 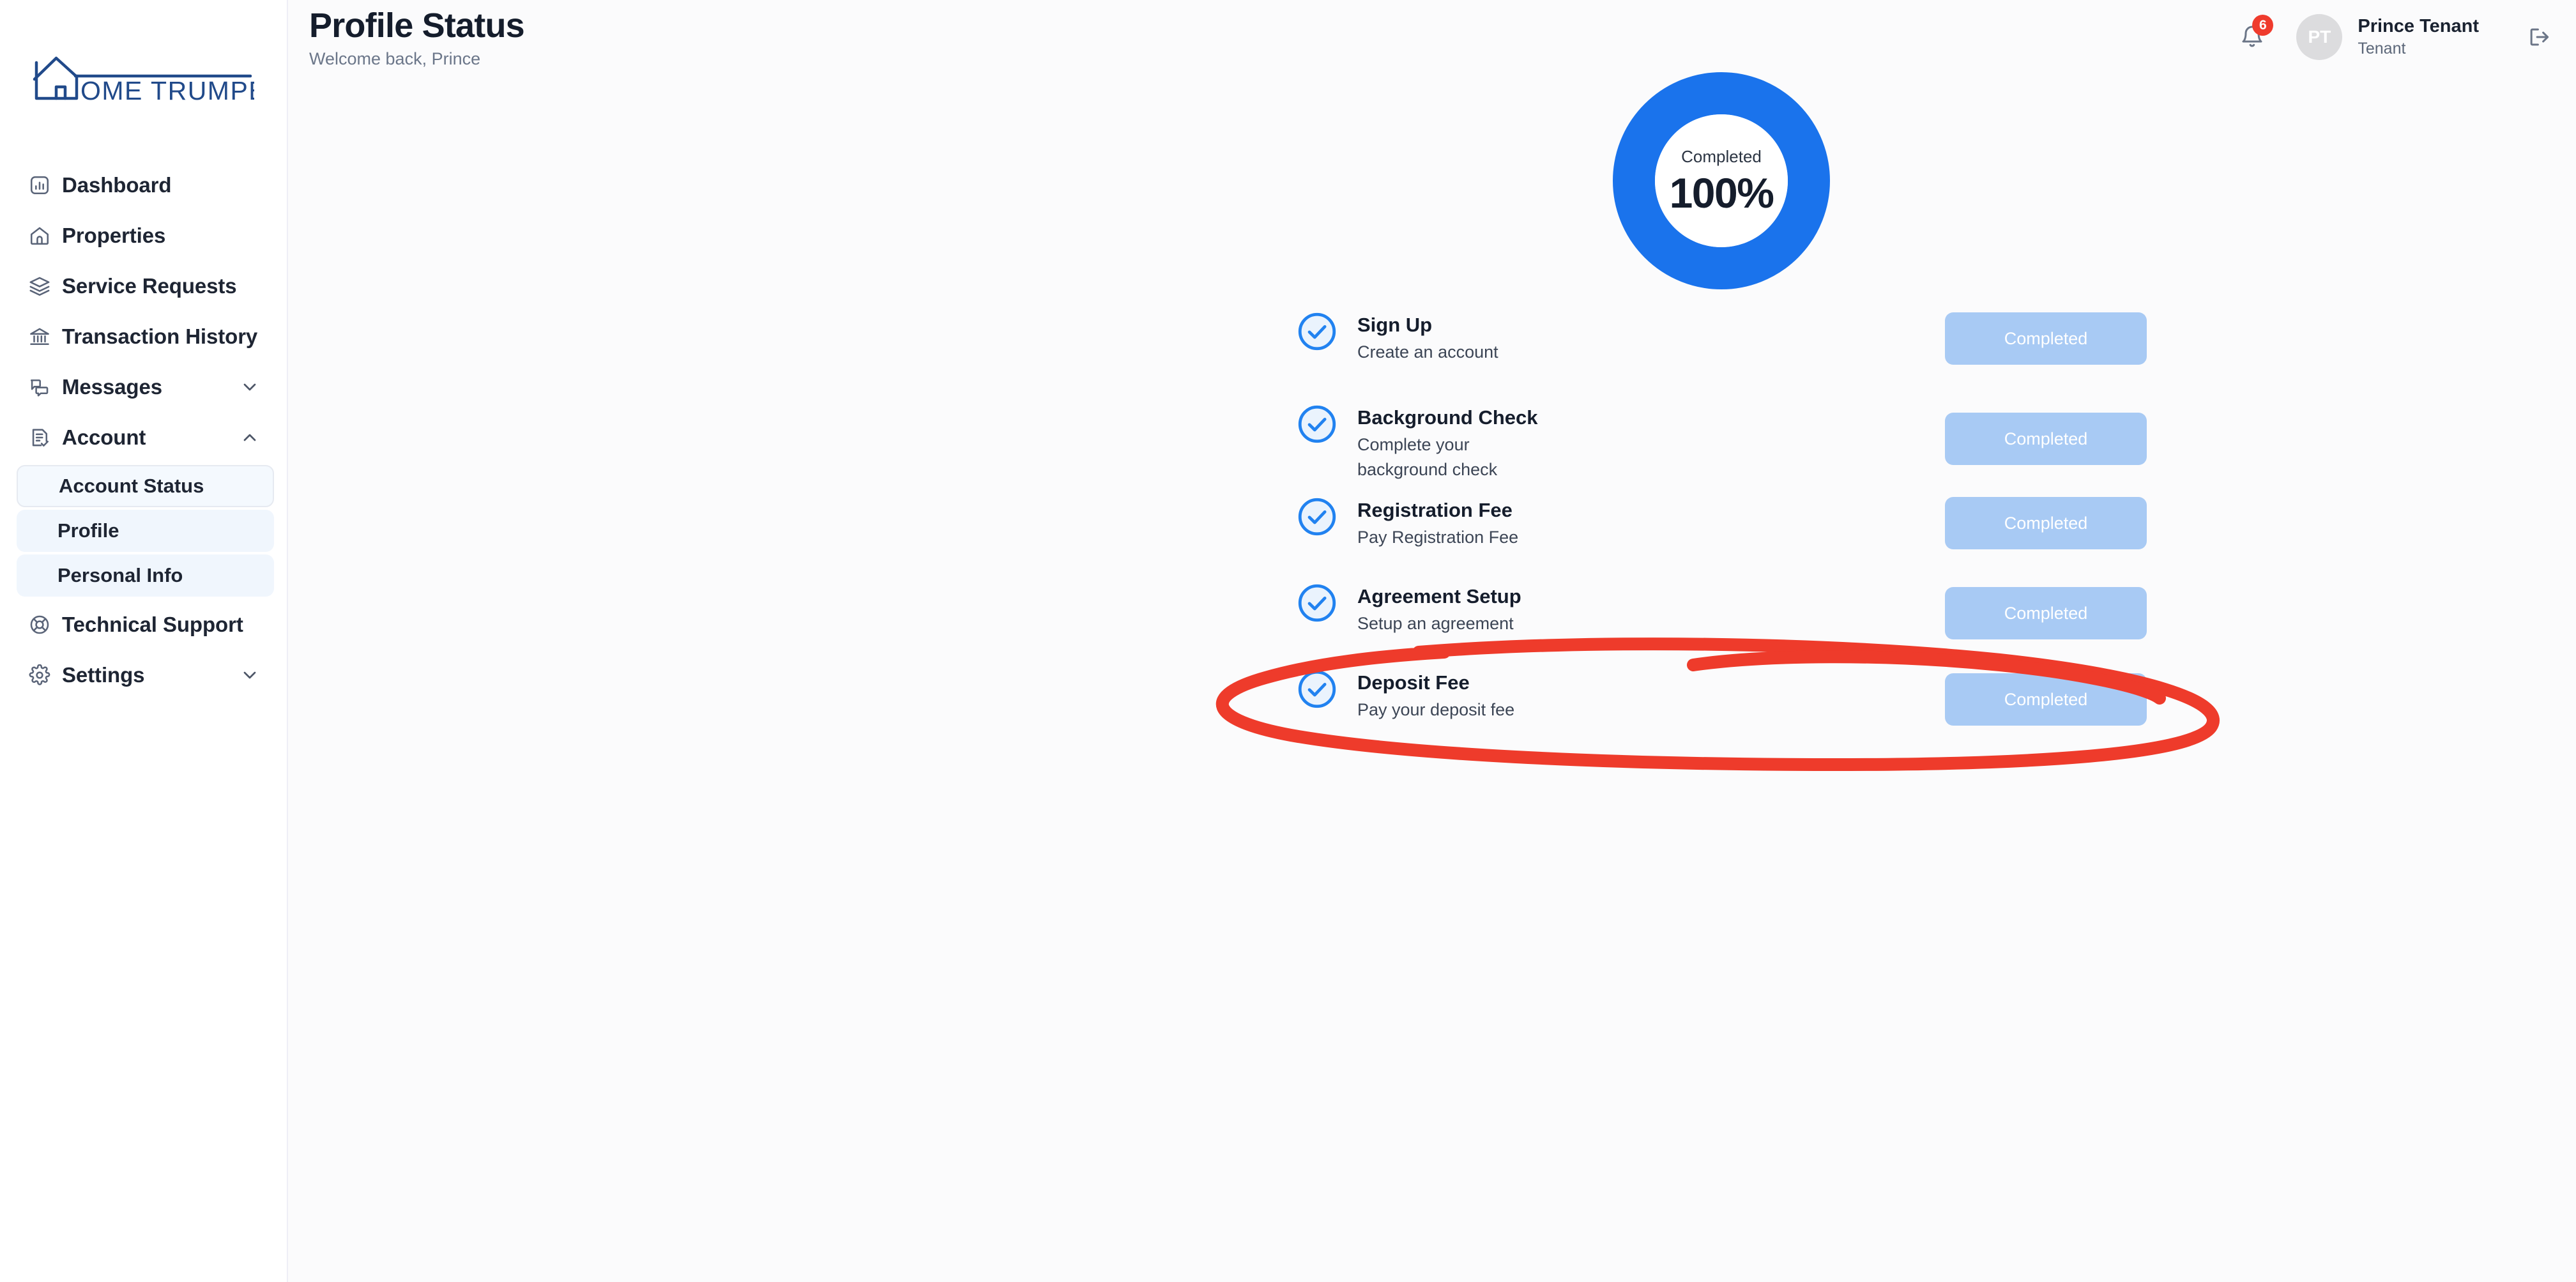 I want to click on checklist-step-description: Pay Registration Fee, so click(x=1438, y=538).